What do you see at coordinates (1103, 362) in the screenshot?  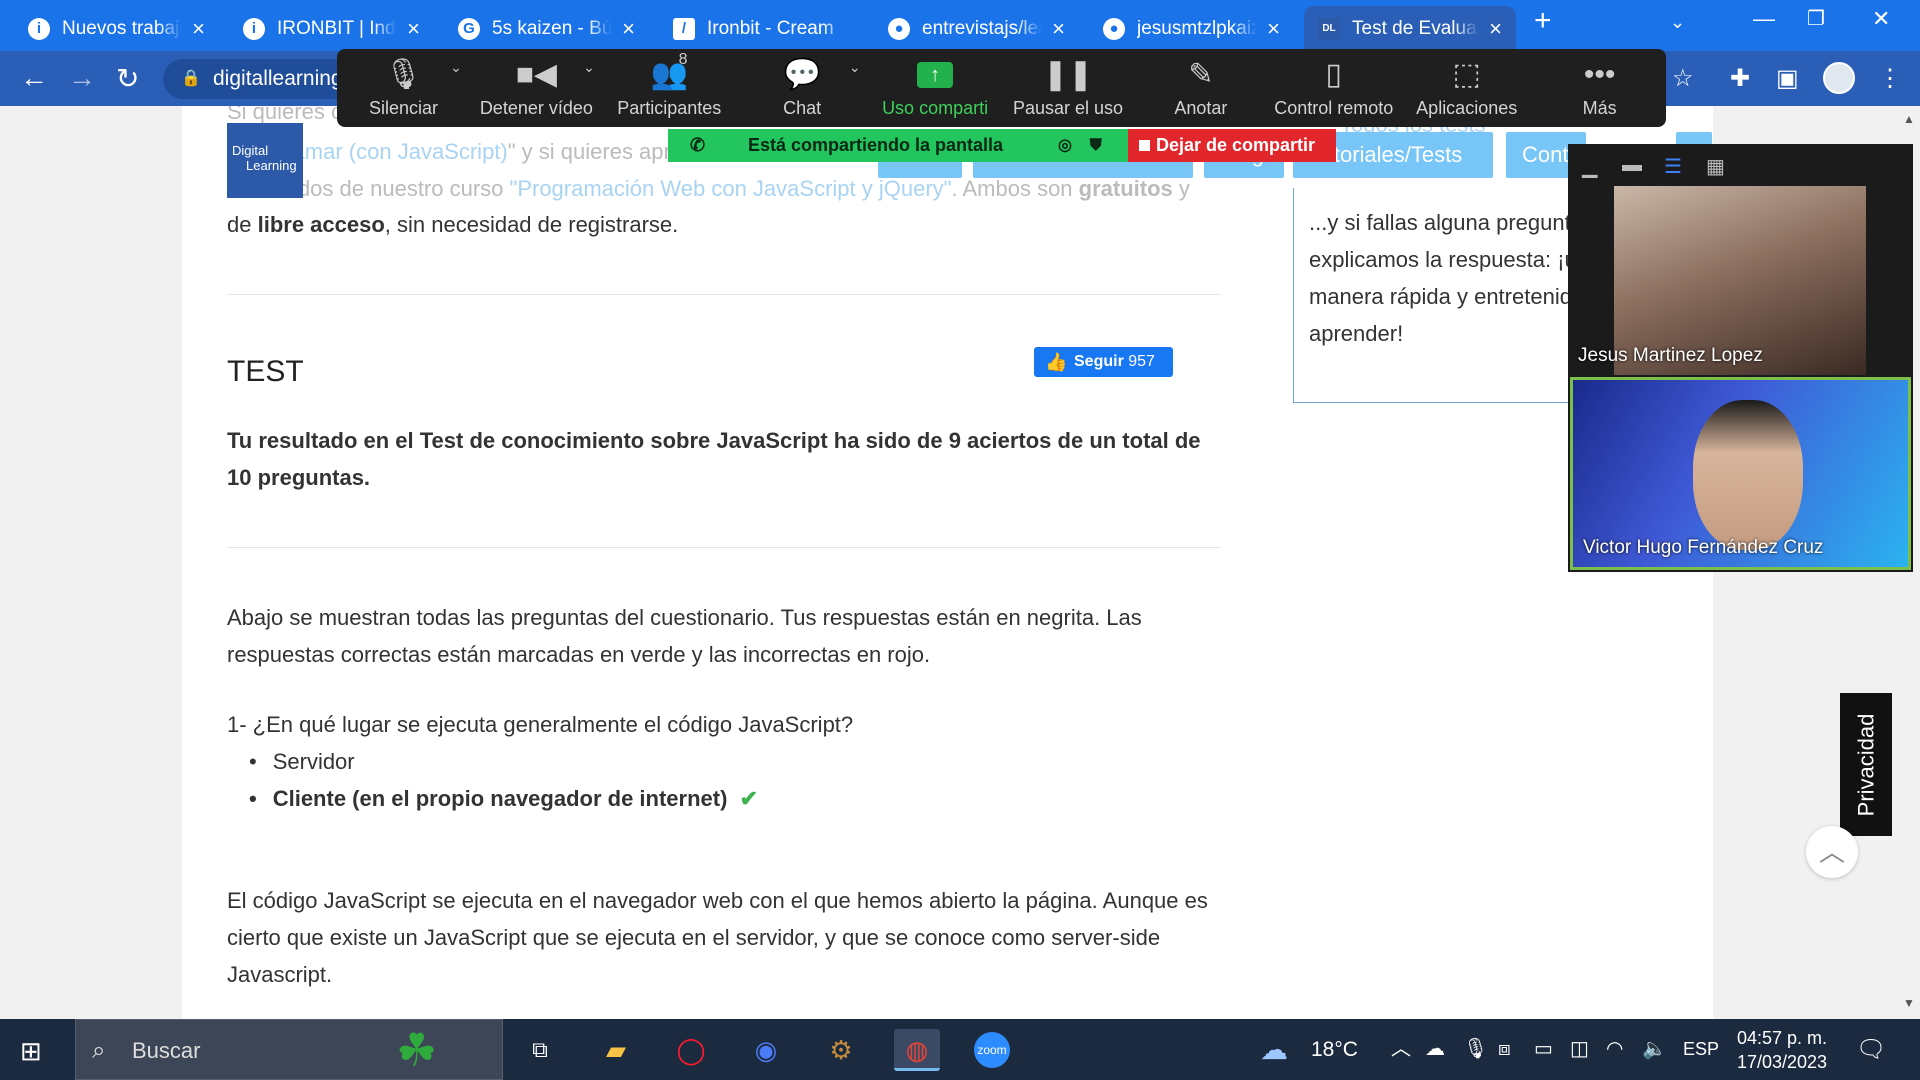 I see `facebook-follow-button: 👍 Seguir 957` at bounding box center [1103, 362].